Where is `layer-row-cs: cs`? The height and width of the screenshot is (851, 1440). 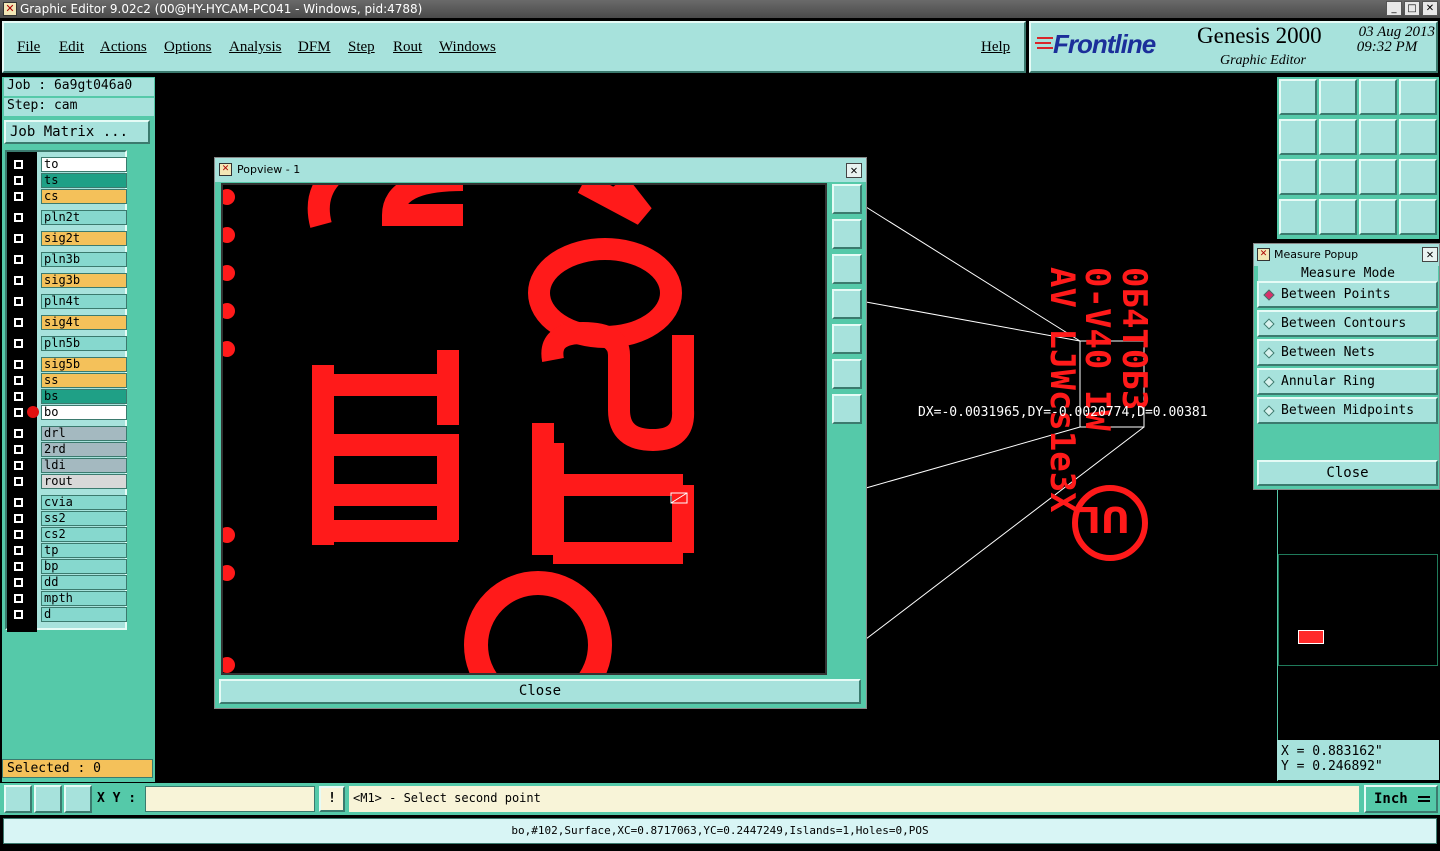
layer-row-cs: cs is located at coordinates (68, 196).